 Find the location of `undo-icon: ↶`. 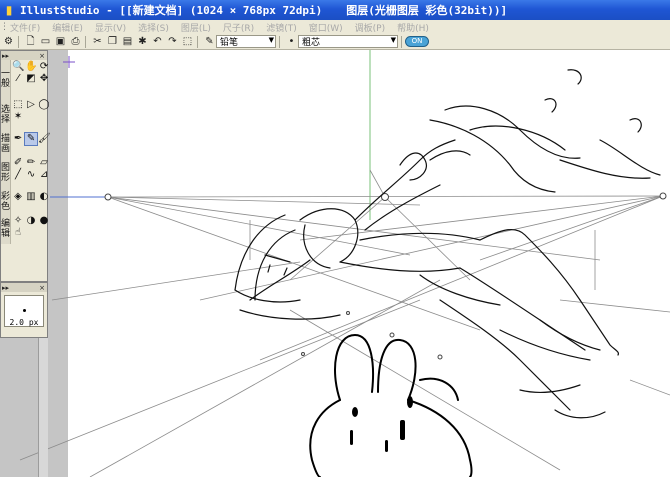

undo-icon: ↶ is located at coordinates (157, 41).